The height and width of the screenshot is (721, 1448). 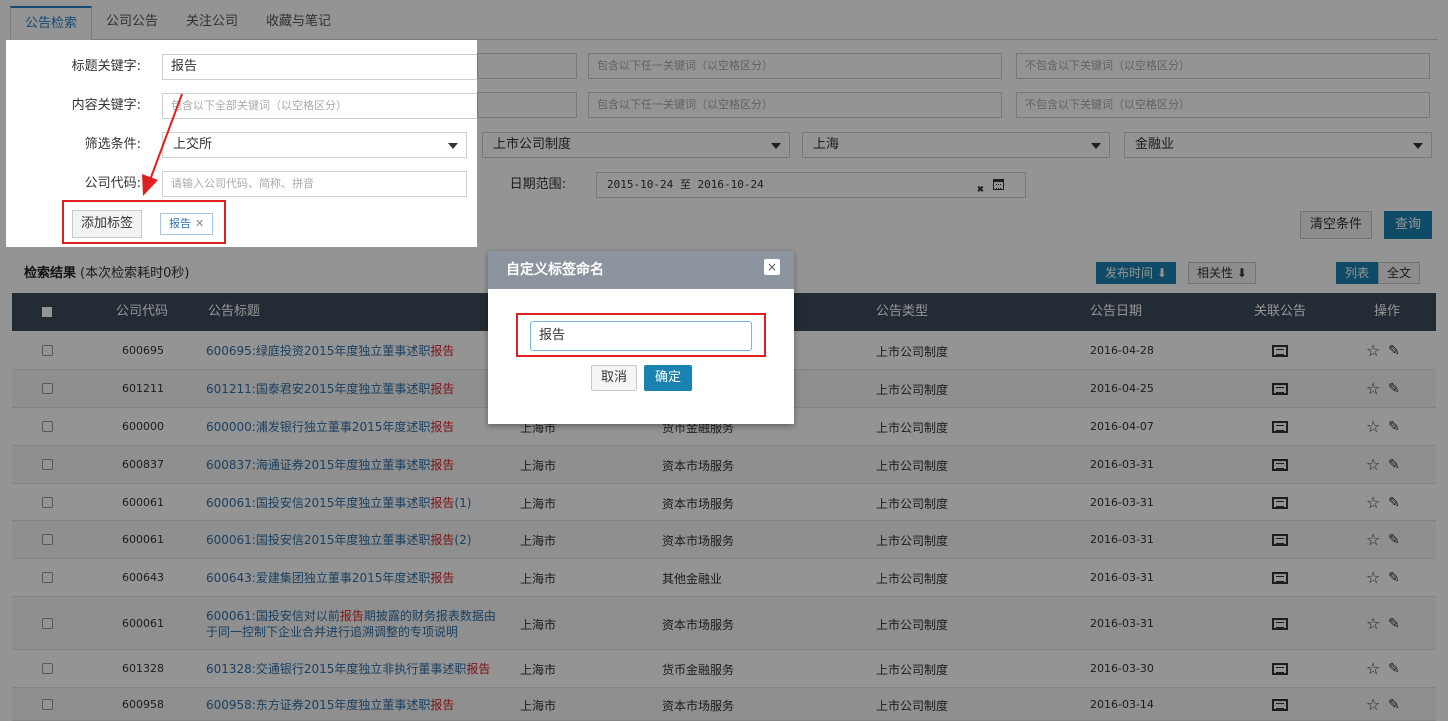 What do you see at coordinates (112, 144) in the screenshot?
I see `filter-label: 筛选条件:` at bounding box center [112, 144].